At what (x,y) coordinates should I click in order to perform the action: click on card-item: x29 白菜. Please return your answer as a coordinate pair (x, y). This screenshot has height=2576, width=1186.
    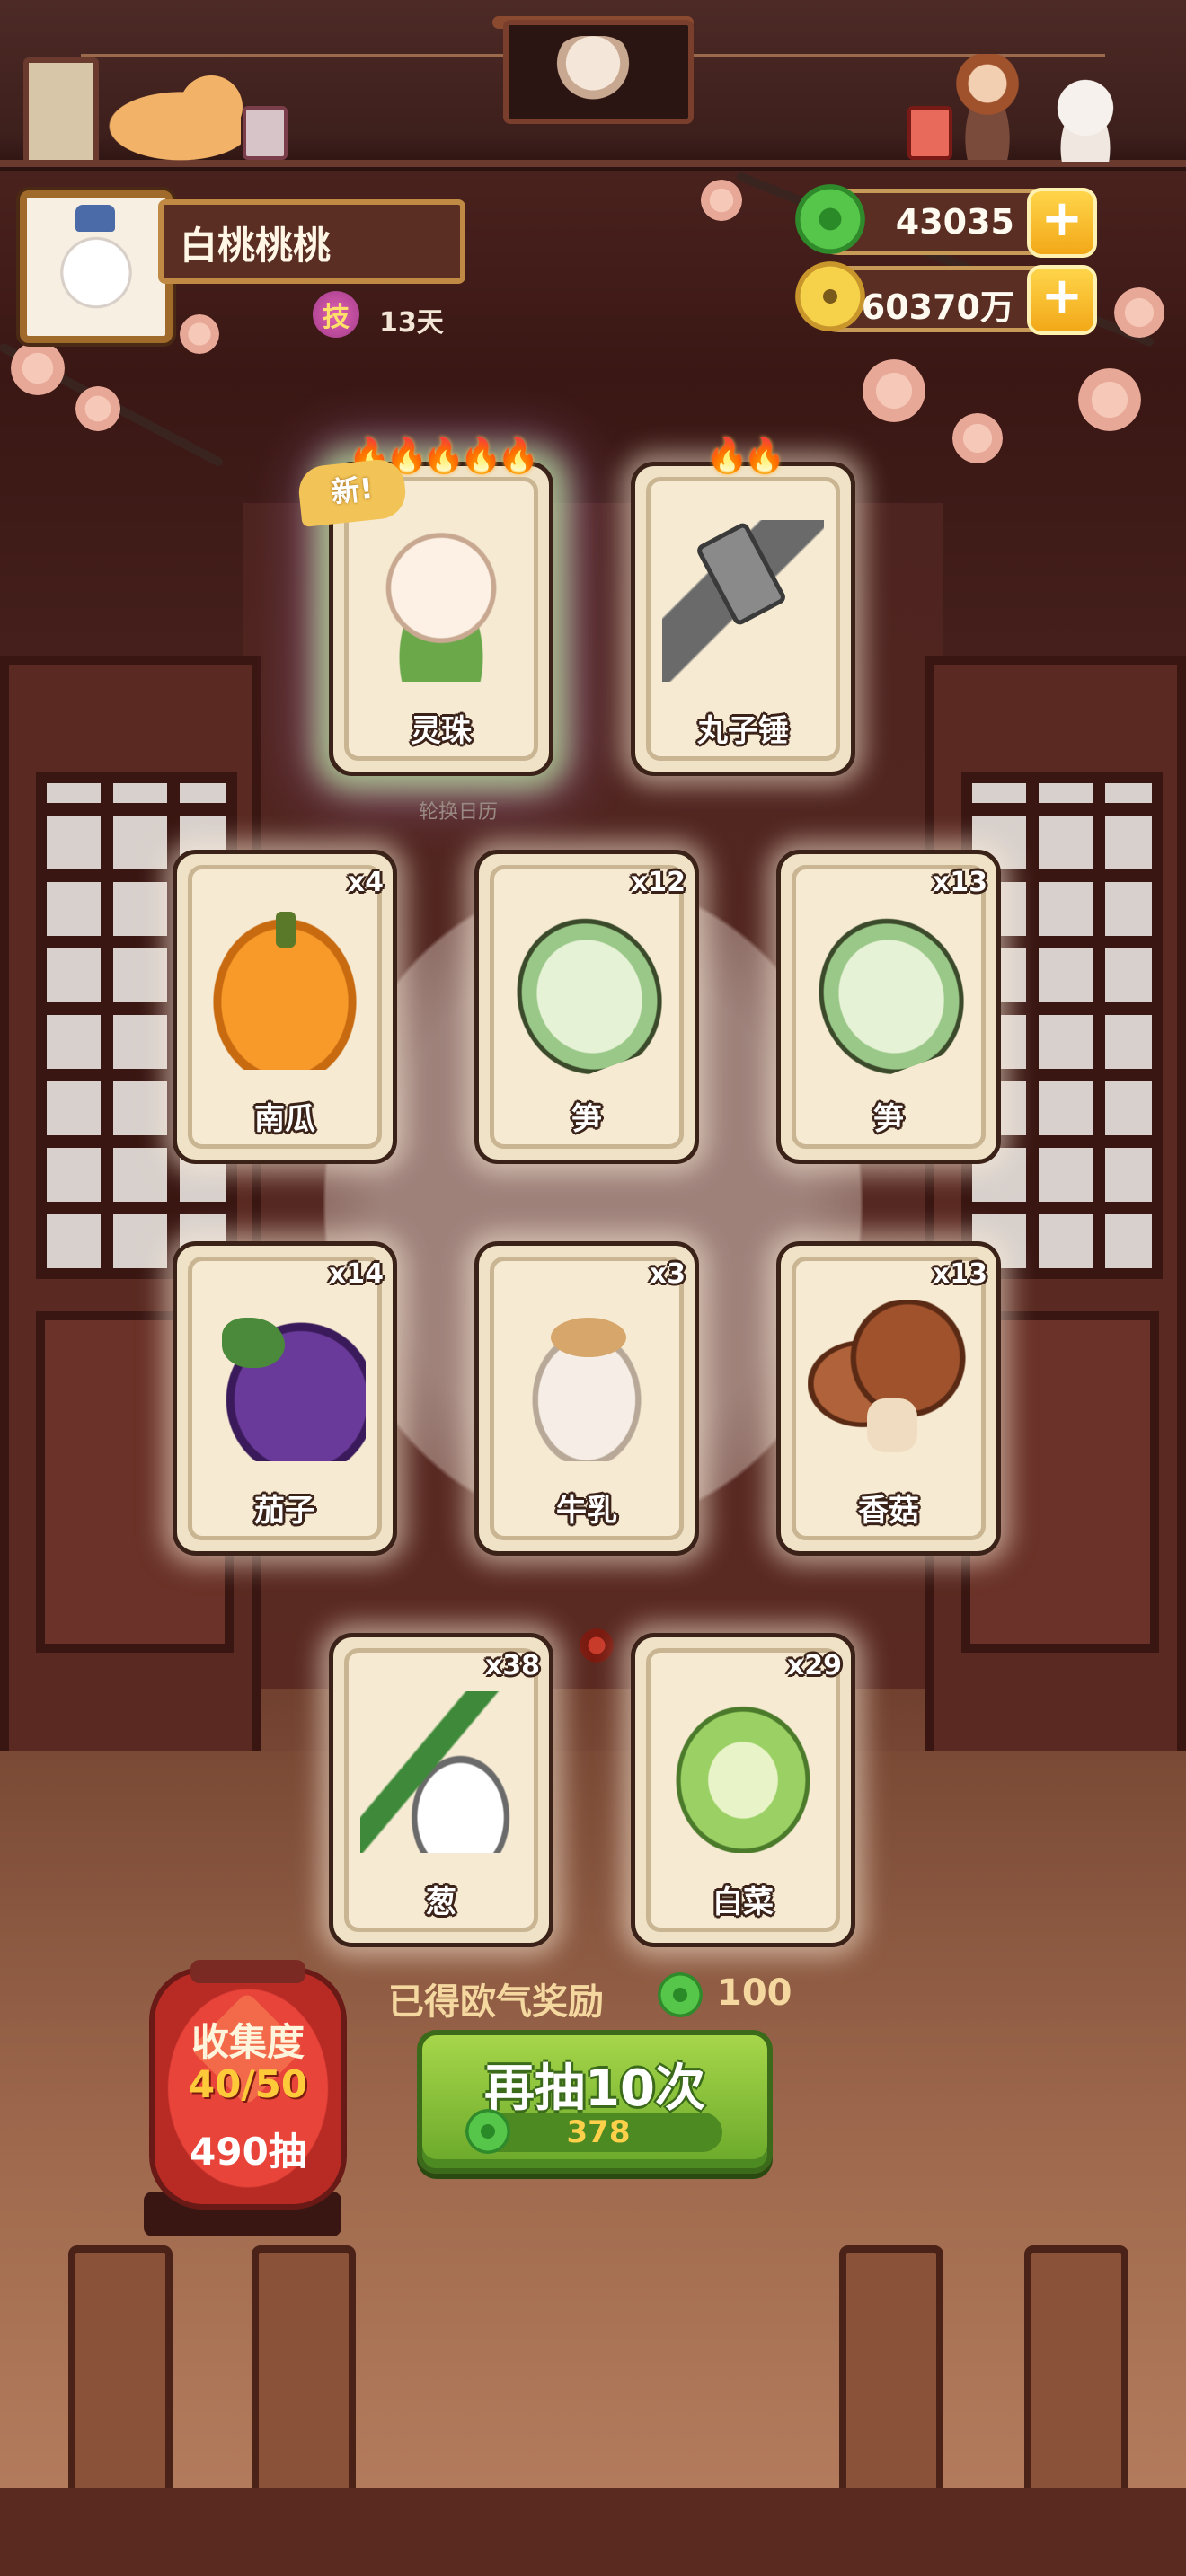
    Looking at the image, I should click on (743, 1790).